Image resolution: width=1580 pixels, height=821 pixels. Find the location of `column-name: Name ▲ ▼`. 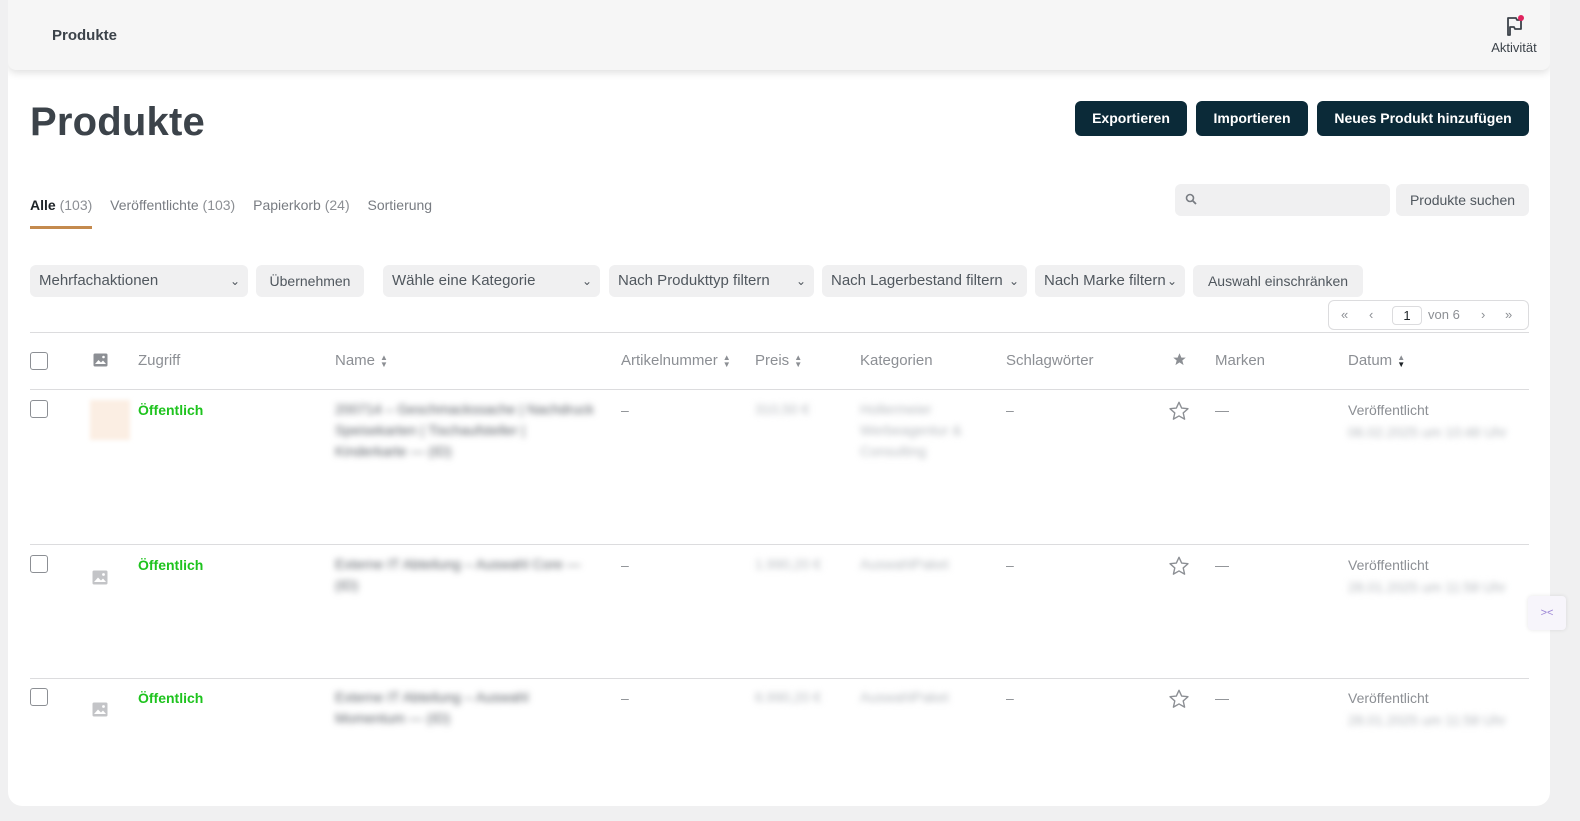

column-name: Name ▲ ▼ is located at coordinates (361, 360).